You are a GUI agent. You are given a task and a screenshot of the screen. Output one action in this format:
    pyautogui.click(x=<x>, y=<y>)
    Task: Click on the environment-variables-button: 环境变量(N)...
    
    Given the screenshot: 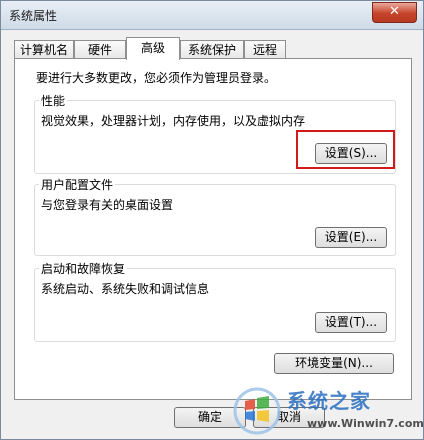 What is the action you would take?
    pyautogui.click(x=334, y=363)
    